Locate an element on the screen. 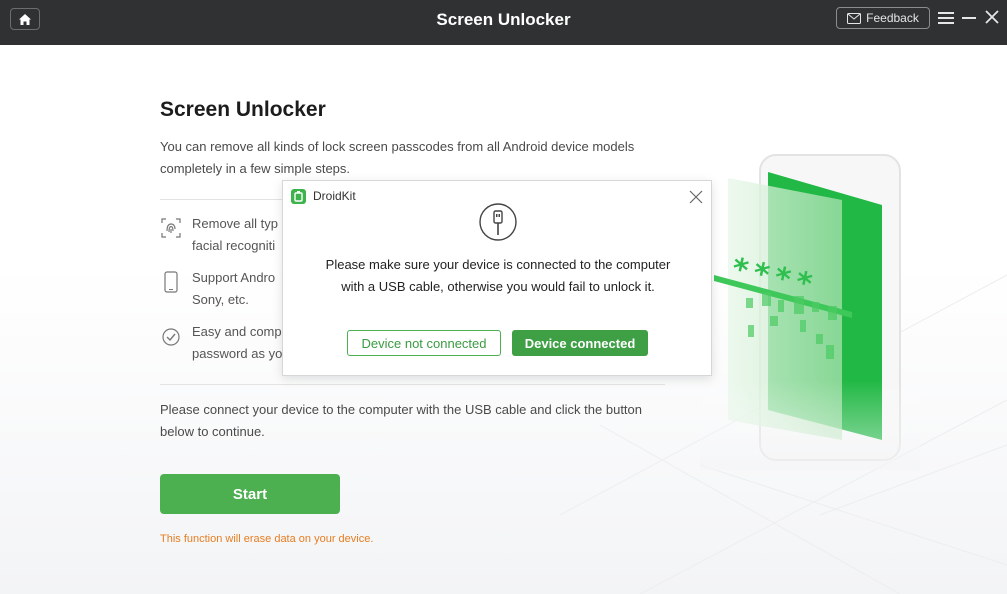 The width and height of the screenshot is (1007, 594). feedback-button: Feedback is located at coordinates (883, 18).